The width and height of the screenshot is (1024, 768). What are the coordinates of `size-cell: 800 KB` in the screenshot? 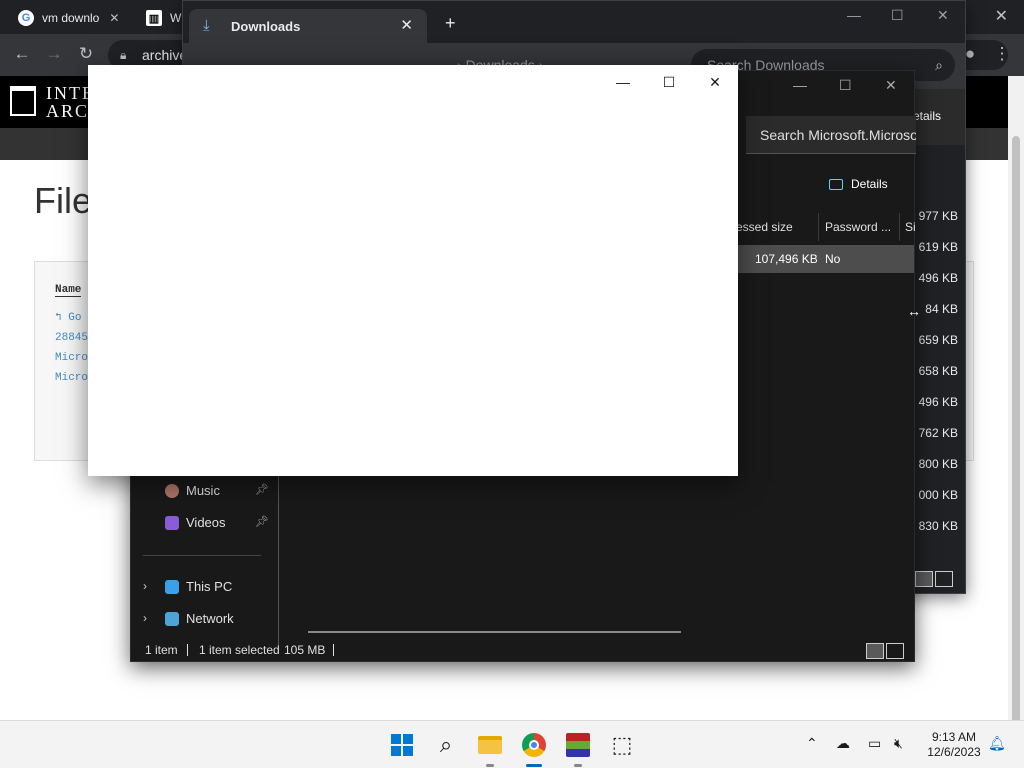 It's located at (938, 464).